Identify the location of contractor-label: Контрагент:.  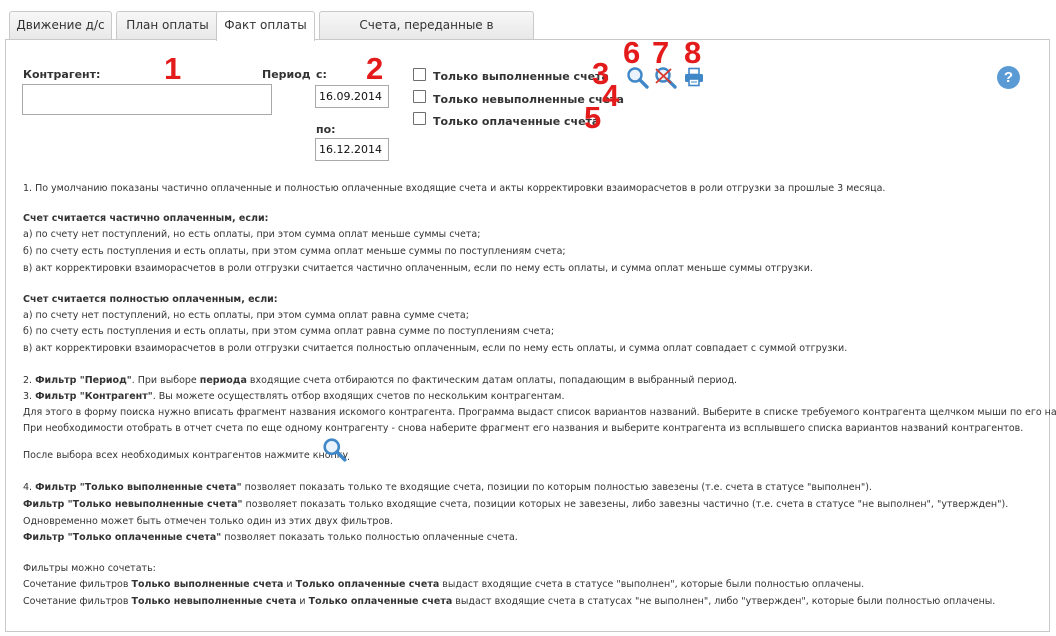
(62, 74).